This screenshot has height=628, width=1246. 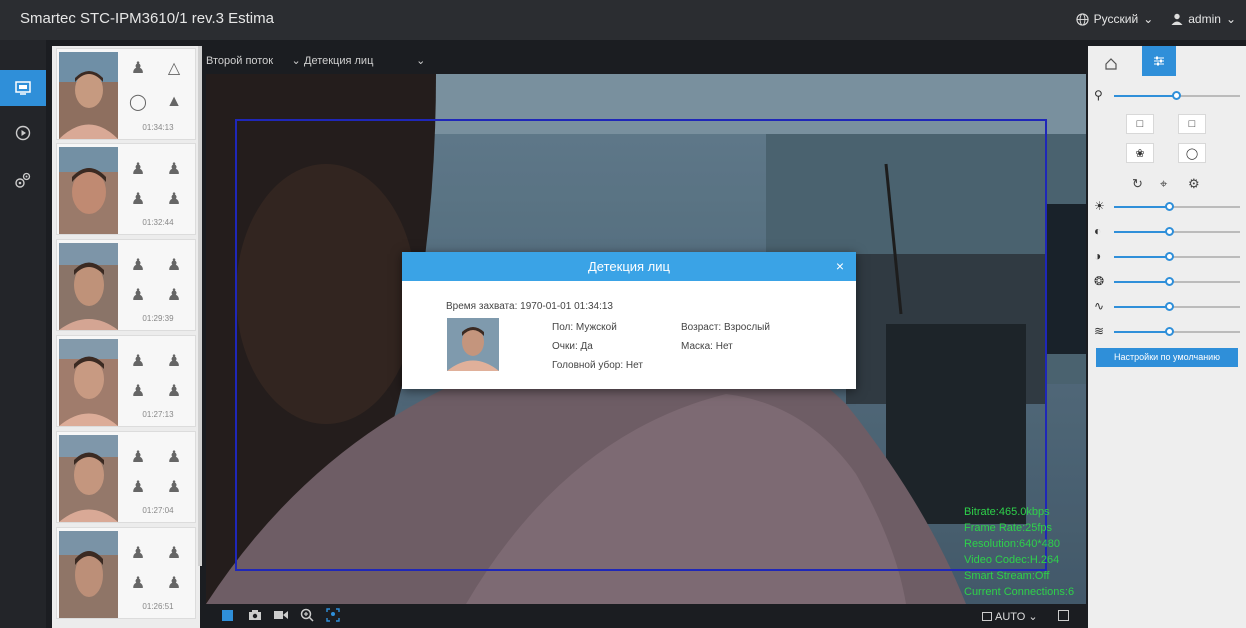 I want to click on focus-icon: ◯, so click(x=1192, y=153).